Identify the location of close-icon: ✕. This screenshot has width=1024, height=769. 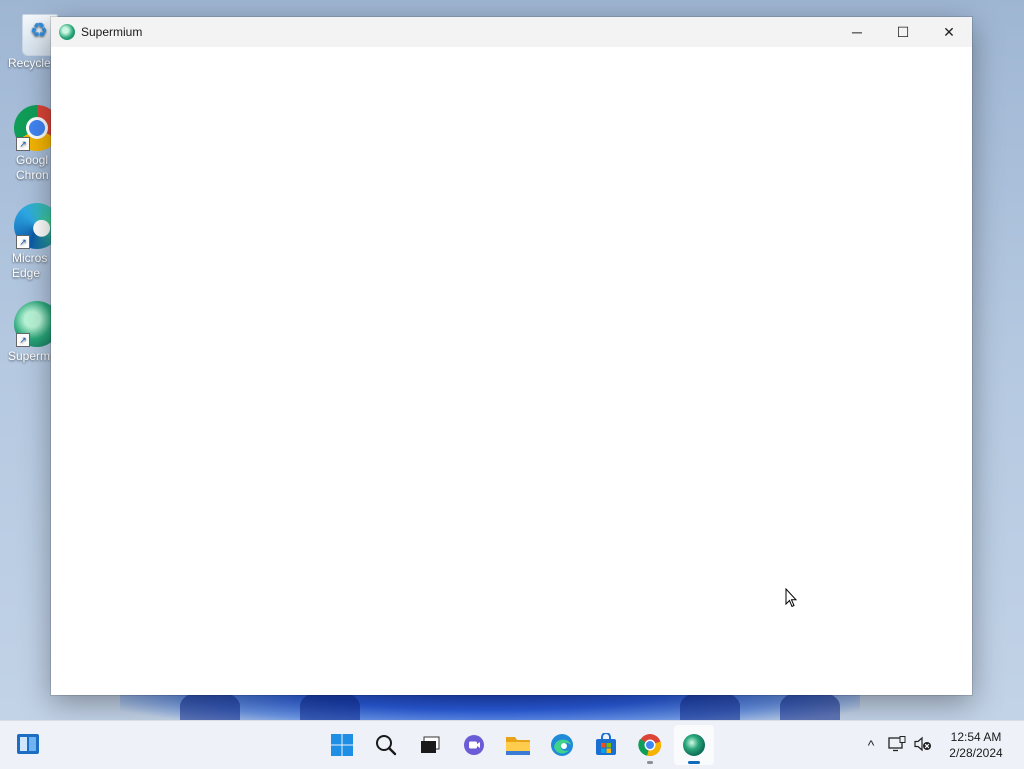
(949, 31).